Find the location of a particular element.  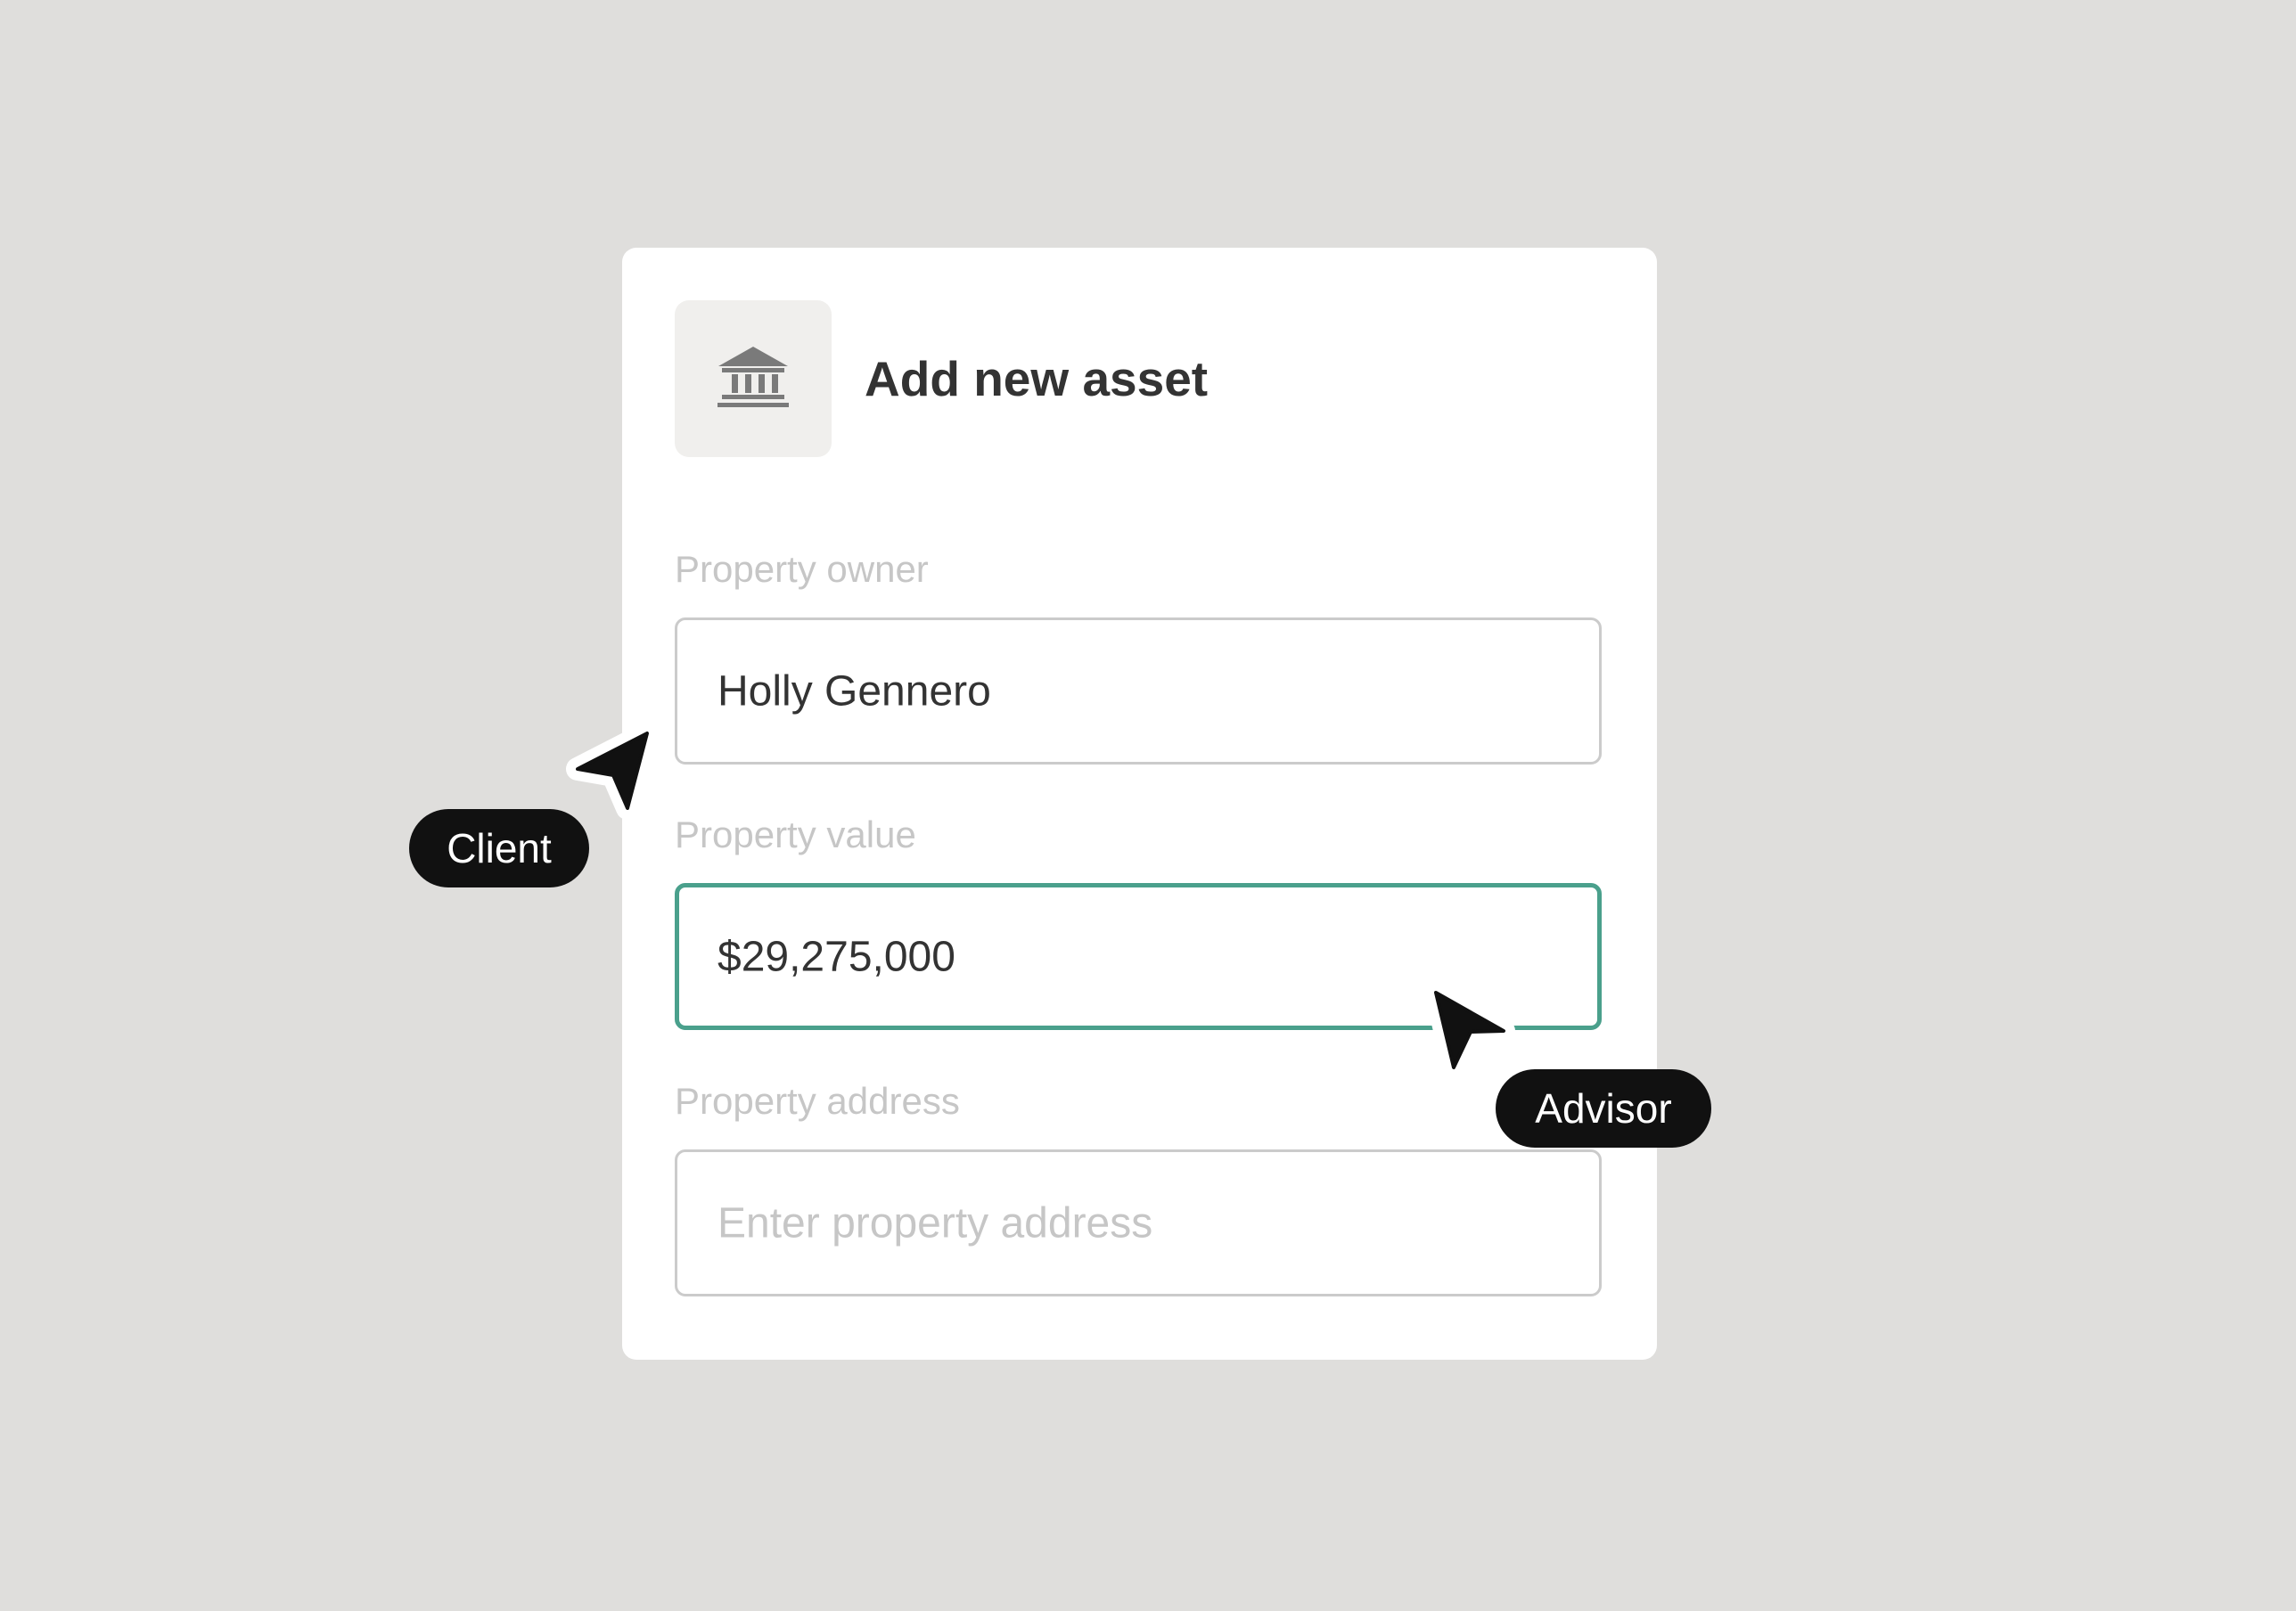

dialog-title: Add new asset is located at coordinates (1037, 378).